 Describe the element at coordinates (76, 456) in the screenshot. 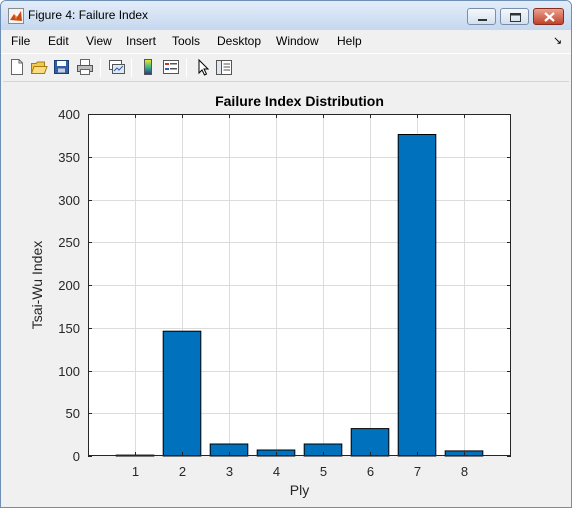

I see `y-tick-label: 0` at that location.